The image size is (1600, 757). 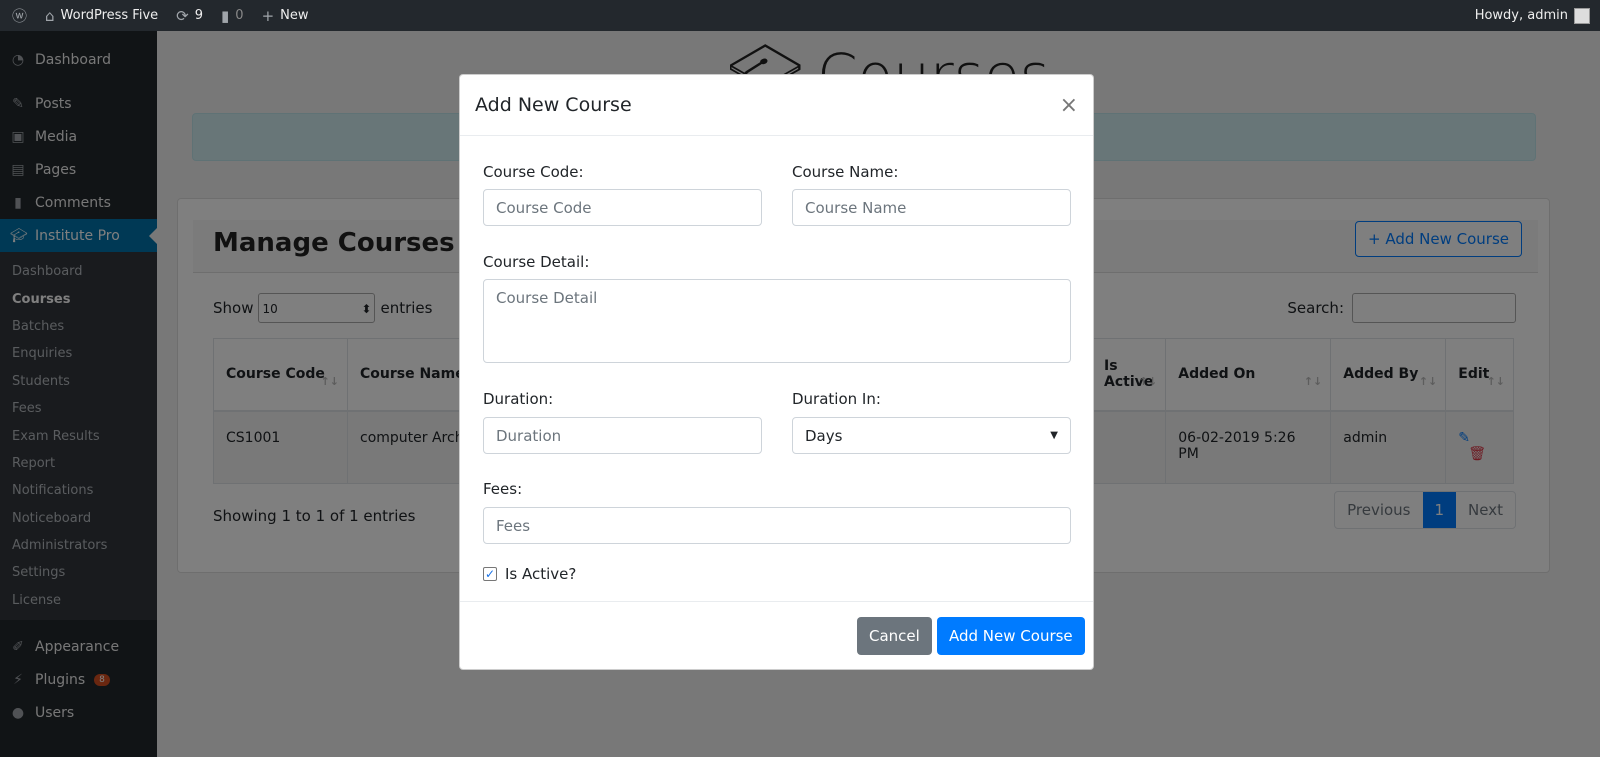 I want to click on modal-footer: Cancel Add New Course, so click(x=776, y=635).